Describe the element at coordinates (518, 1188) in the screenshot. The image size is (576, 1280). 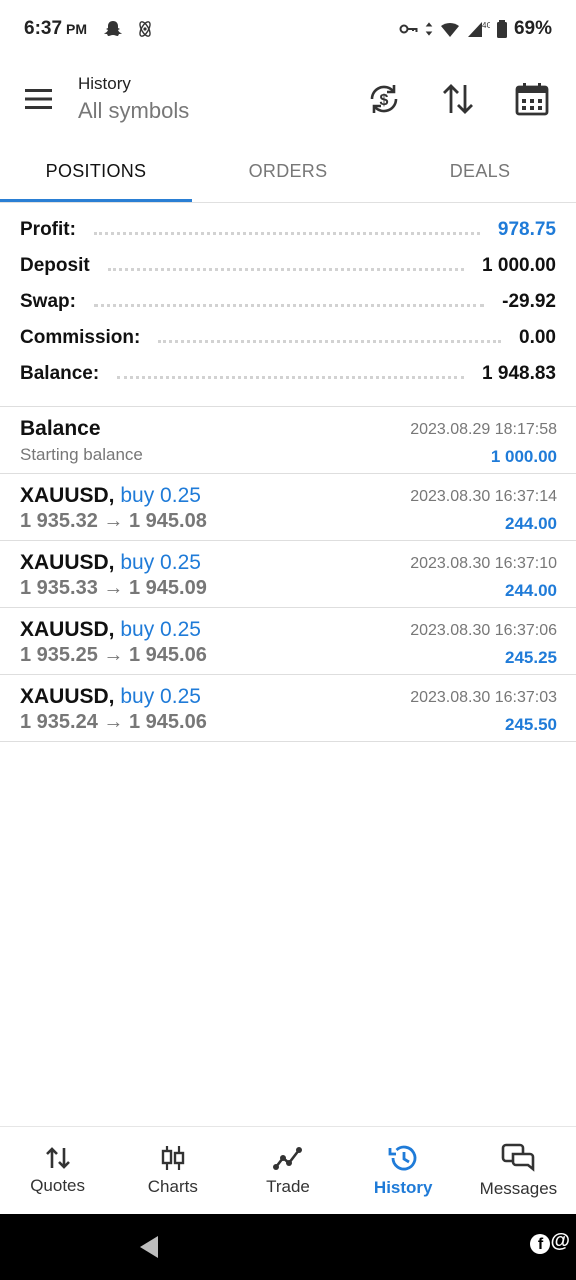
I see `nav-label: Messages` at that location.